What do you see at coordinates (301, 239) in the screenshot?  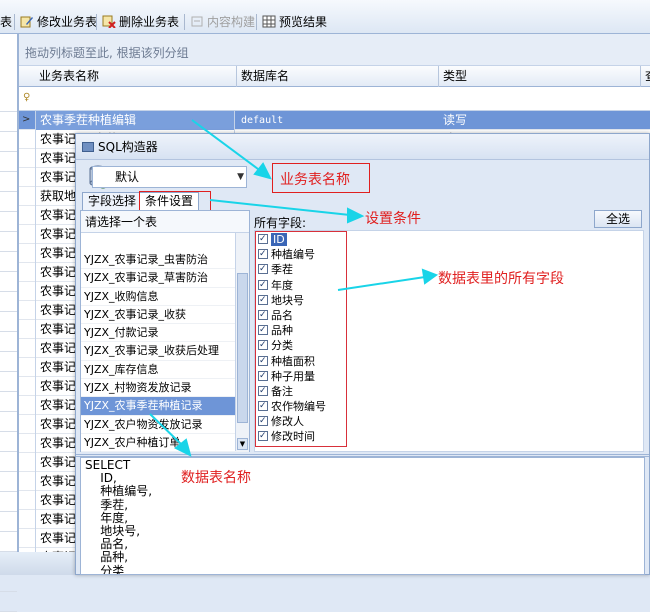 I see `field-checkbox-item: ID` at bounding box center [301, 239].